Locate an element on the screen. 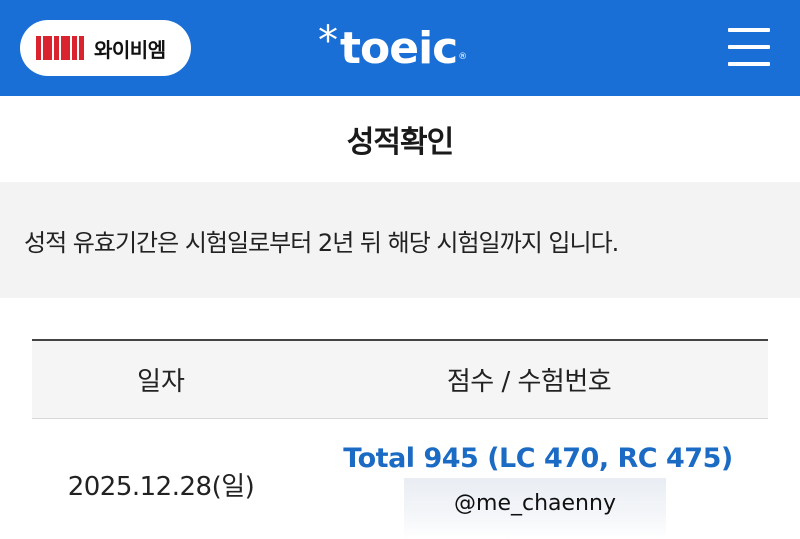 The height and width of the screenshot is (539, 800). ybm-logo-text: 와이비엠 is located at coordinates (130, 49).